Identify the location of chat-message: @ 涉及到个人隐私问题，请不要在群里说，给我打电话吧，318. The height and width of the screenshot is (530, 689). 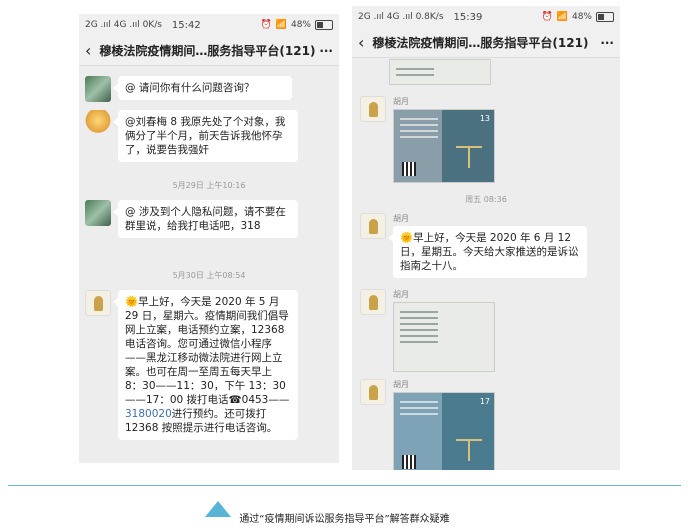
(191, 219).